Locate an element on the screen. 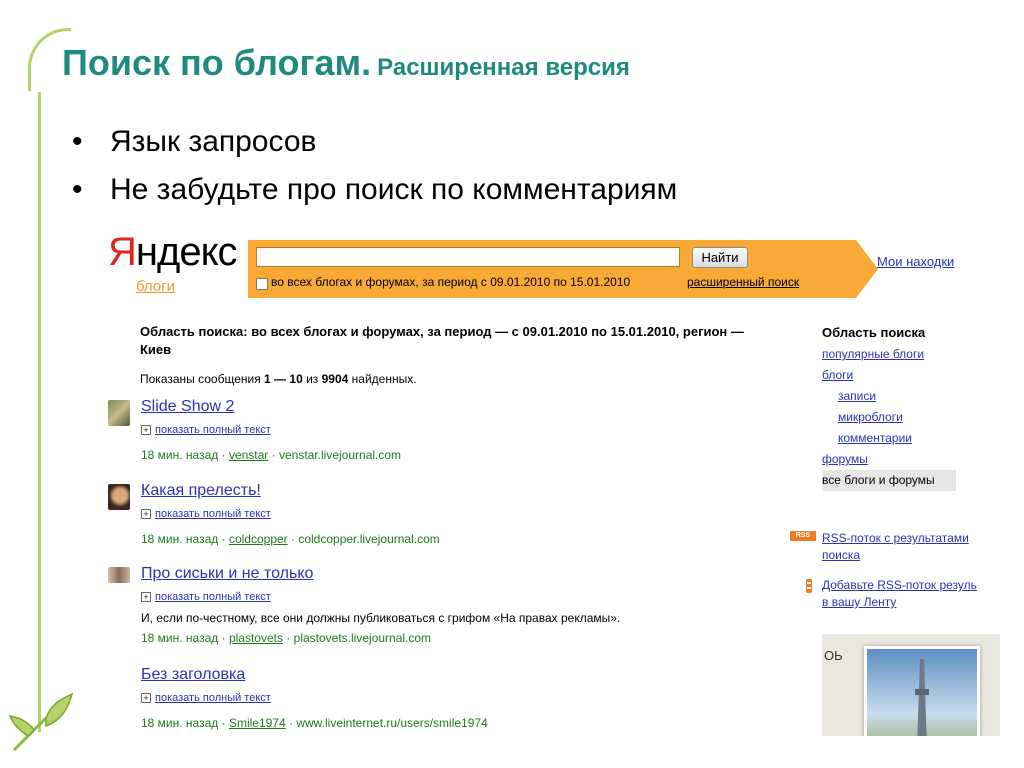 Image resolution: width=1024 pixels, height=768 pixels. sidebar-item-forums: форумы is located at coordinates (911, 459).